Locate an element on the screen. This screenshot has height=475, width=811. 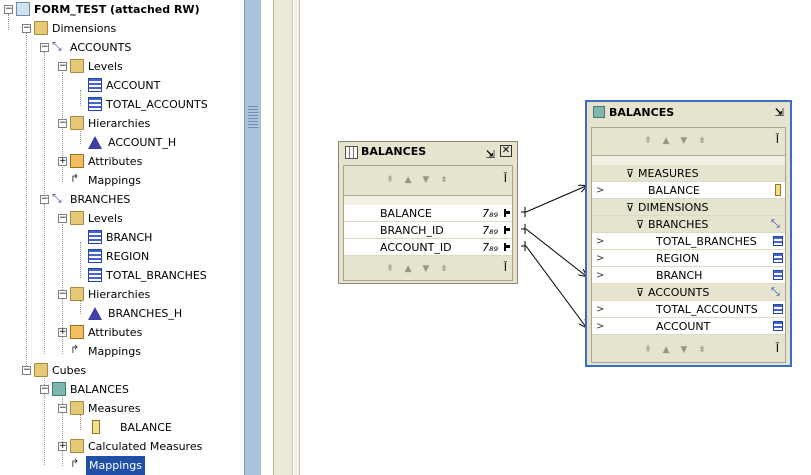
column-name: BALANCE is located at coordinates (406, 213).